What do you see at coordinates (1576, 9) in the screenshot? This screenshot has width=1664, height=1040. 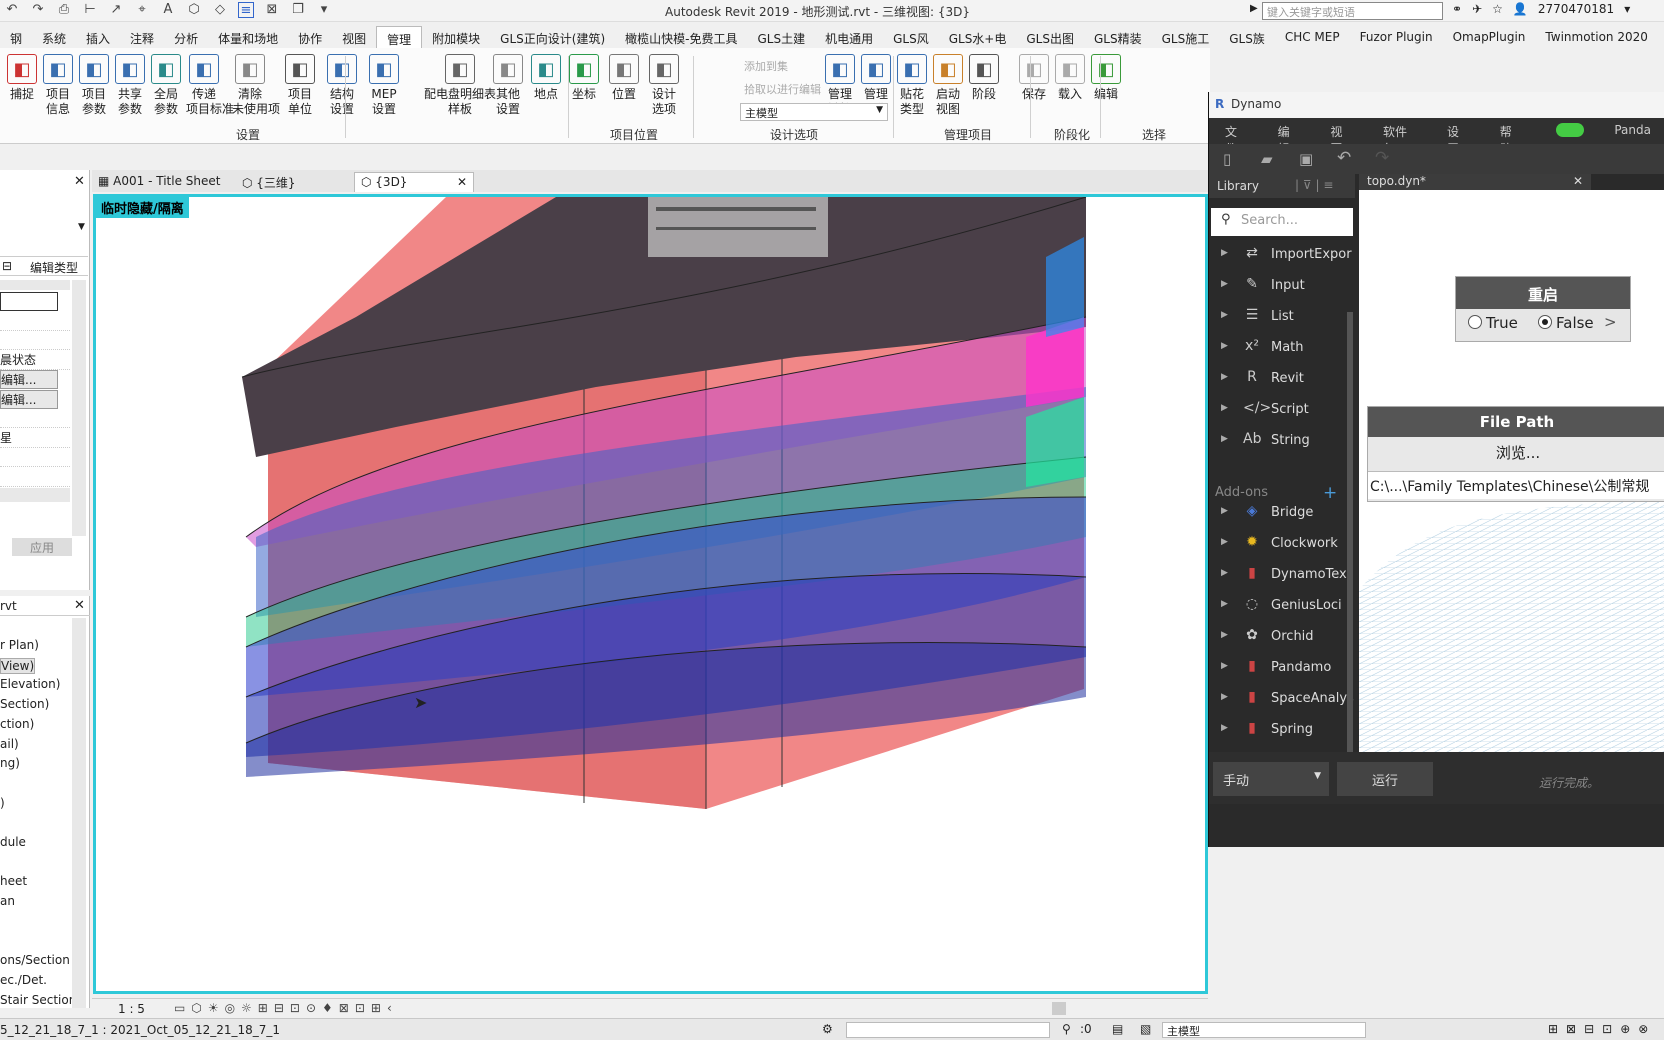 I see `user-name: 2770470181` at bounding box center [1576, 9].